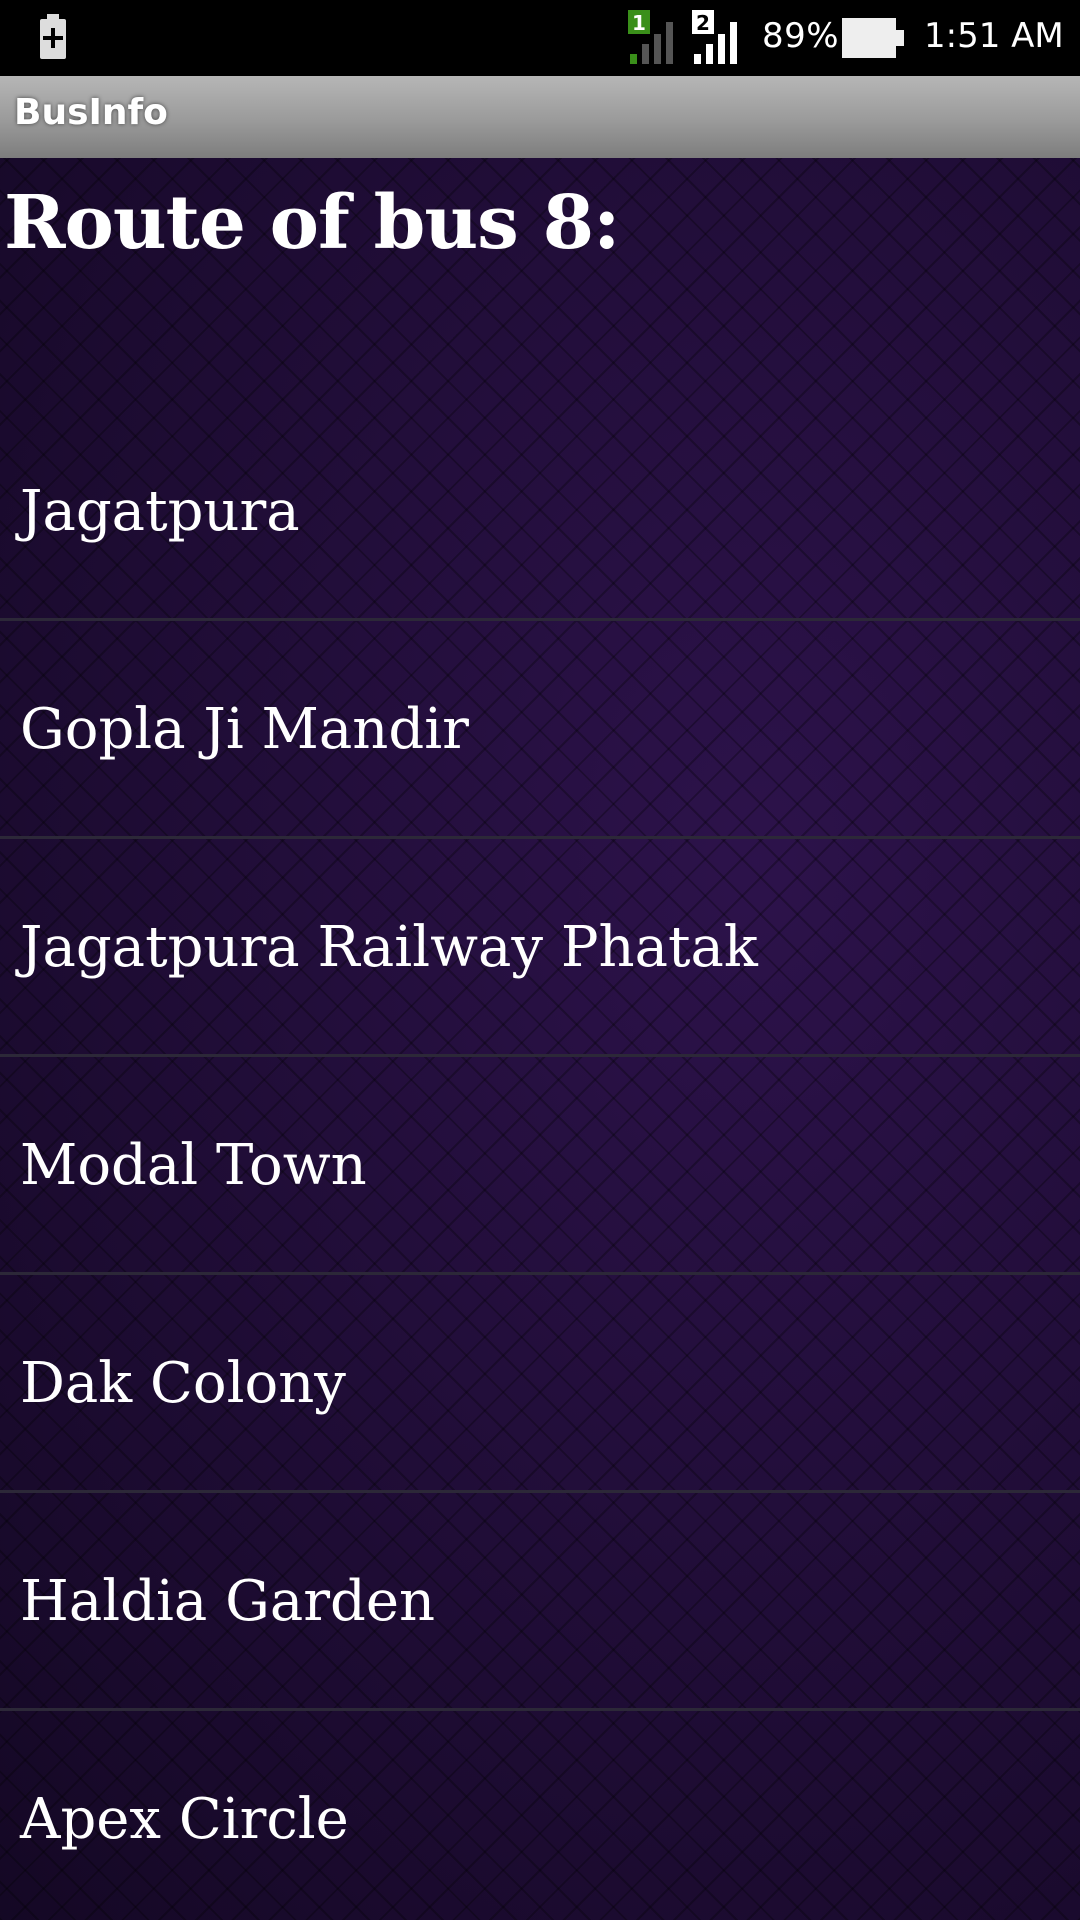  Describe the element at coordinates (160, 511) in the screenshot. I see `stop-label: Jagatpura` at that location.